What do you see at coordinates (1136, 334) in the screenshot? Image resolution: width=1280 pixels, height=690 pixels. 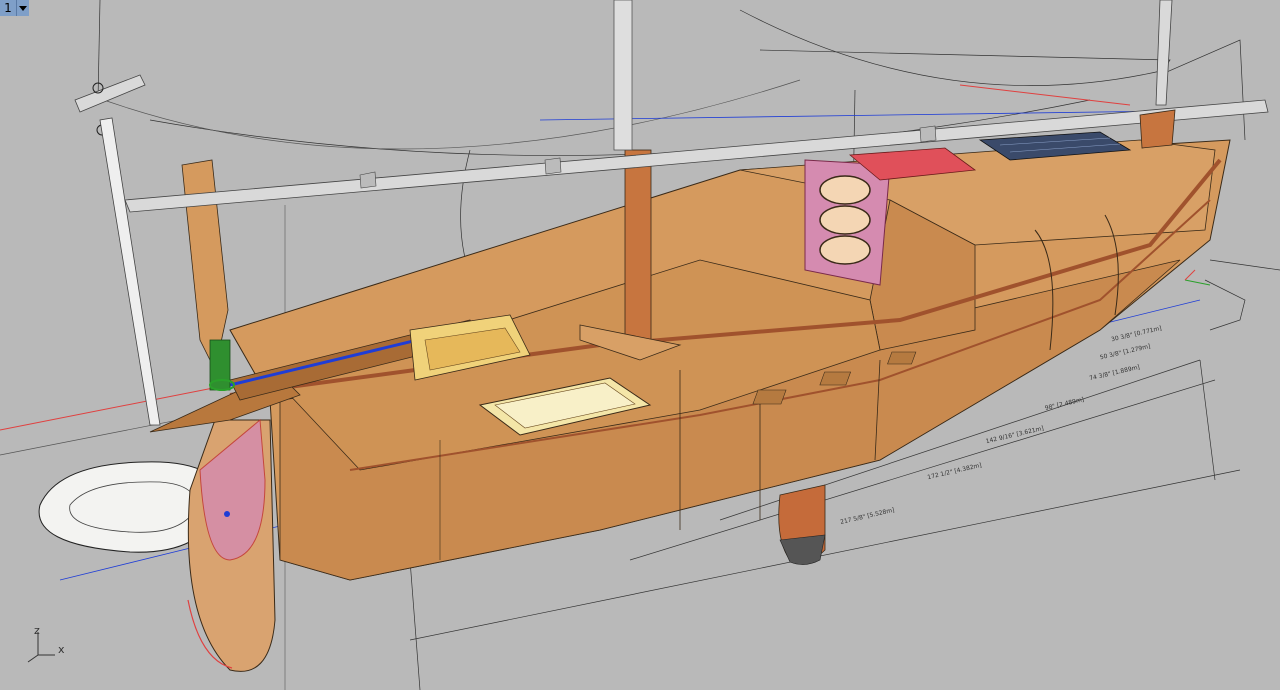 I see `dimension-label-0: 30 3/8" [0.771m]` at bounding box center [1136, 334].